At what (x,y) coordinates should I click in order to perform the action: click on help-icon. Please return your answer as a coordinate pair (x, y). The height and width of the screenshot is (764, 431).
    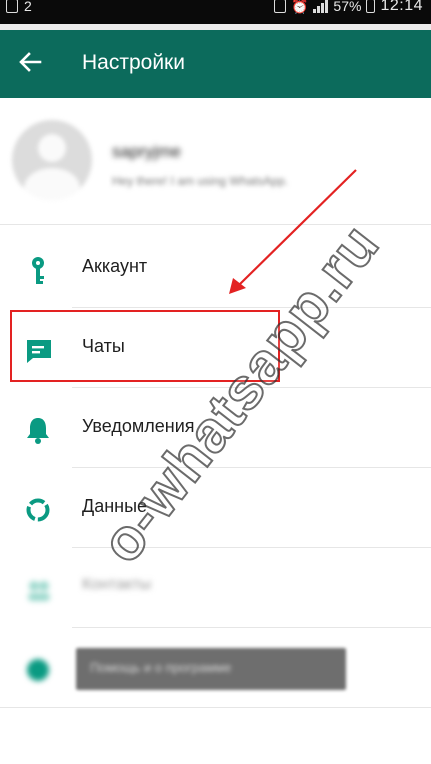
    Looking at the image, I should click on (40, 669).